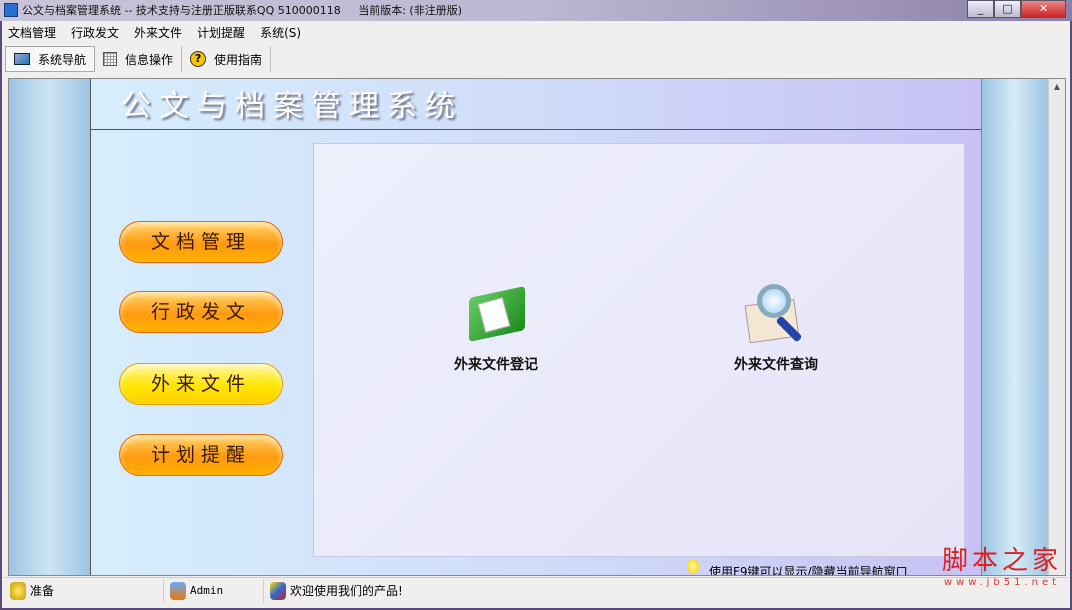 The image size is (1072, 610). I want to click on minimize-button: _, so click(980, 9).